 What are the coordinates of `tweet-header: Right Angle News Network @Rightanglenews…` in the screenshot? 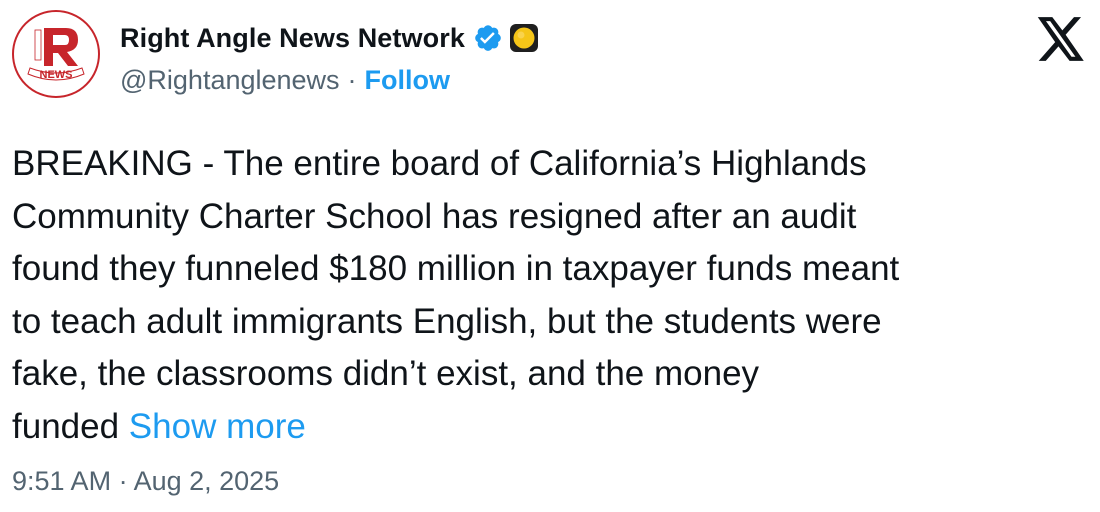 It's located at (520, 60).